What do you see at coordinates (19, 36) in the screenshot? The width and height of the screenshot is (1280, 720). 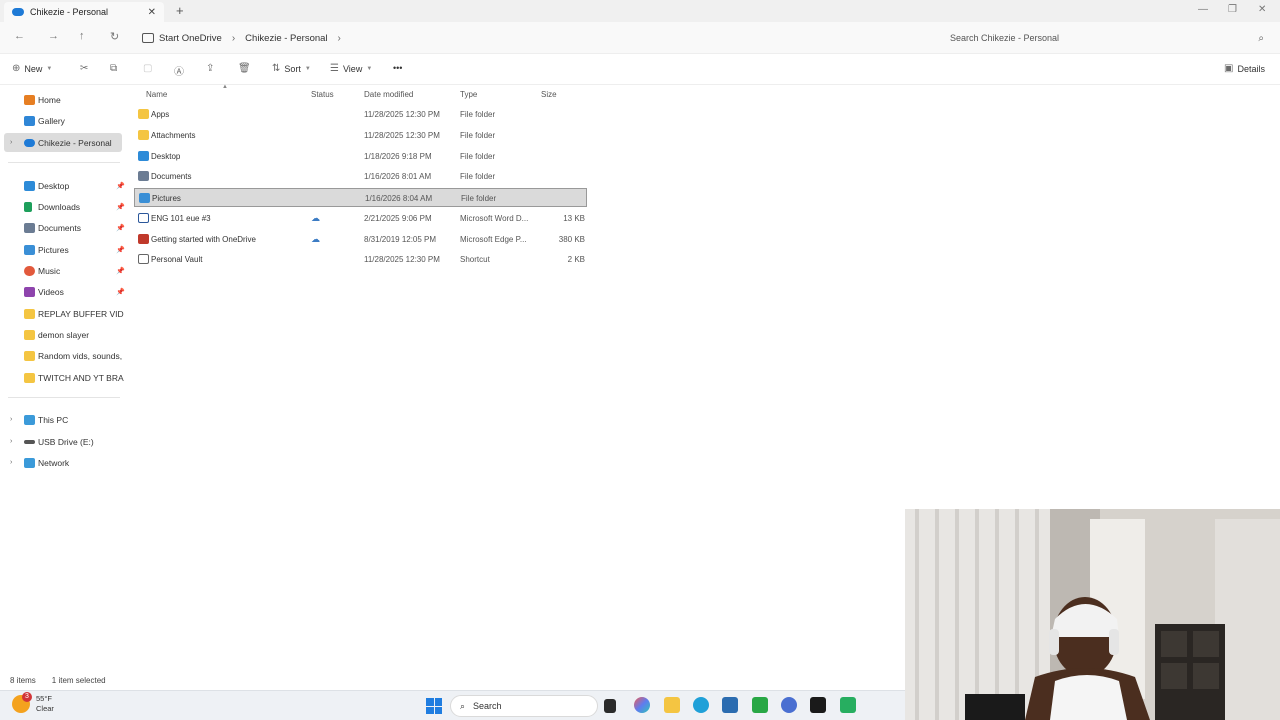 I see `back-arrow-icon: ←` at bounding box center [19, 36].